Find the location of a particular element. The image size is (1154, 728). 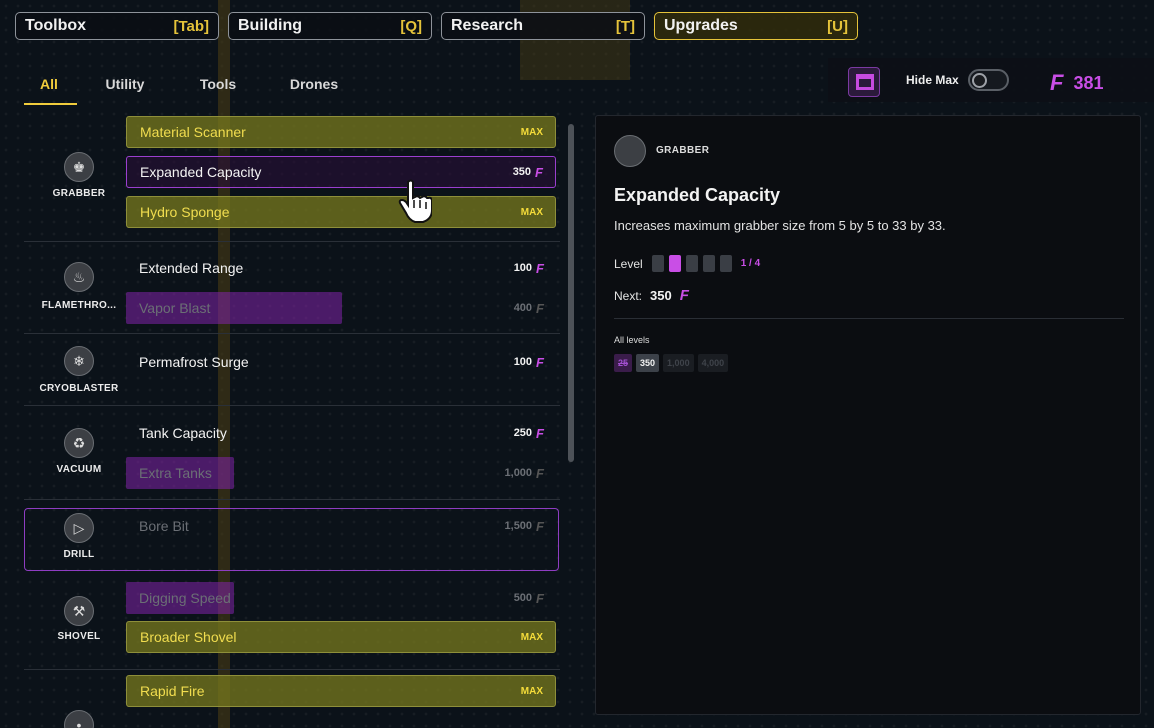

detail-next-row: Next: 350 F is located at coordinates (651, 295).